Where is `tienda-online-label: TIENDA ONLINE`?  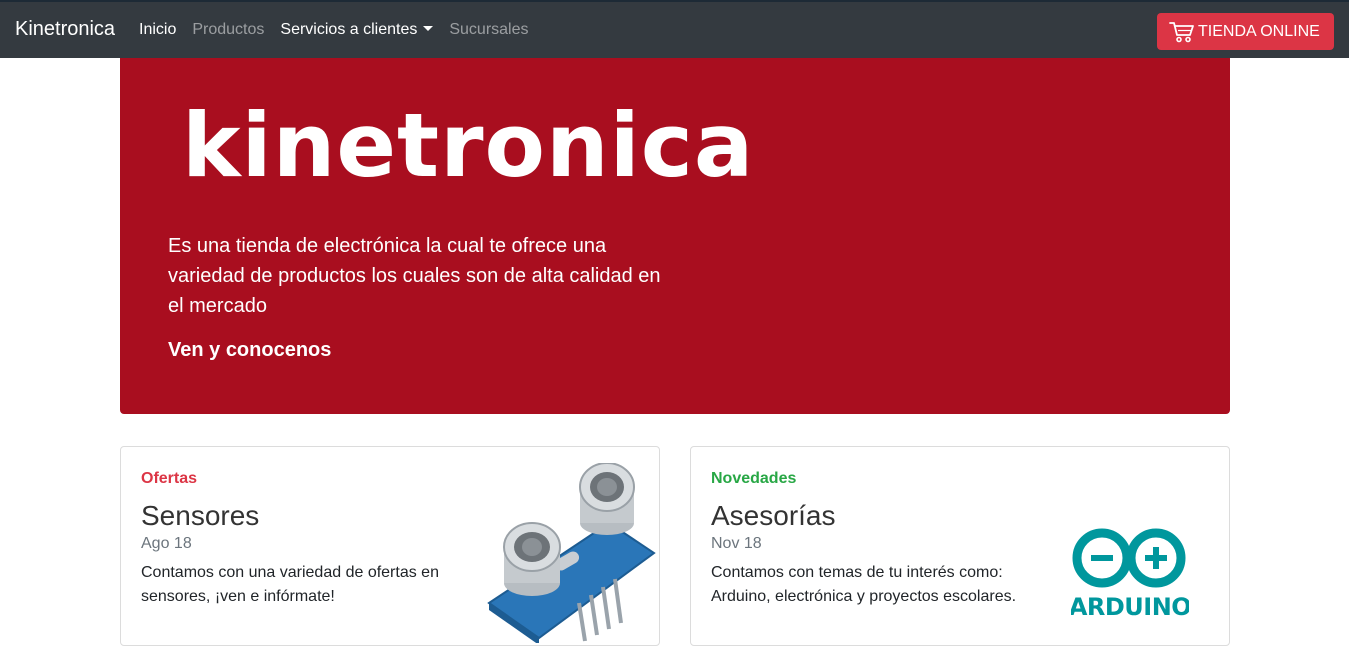 tienda-online-label: TIENDA ONLINE is located at coordinates (1259, 31).